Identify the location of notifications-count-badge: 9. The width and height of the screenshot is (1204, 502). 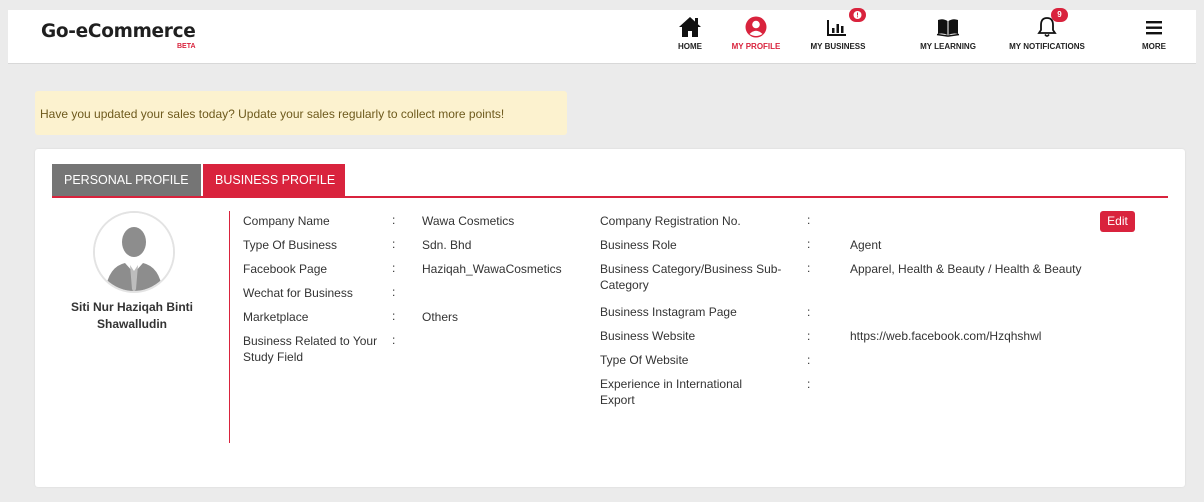
(1059, 15).